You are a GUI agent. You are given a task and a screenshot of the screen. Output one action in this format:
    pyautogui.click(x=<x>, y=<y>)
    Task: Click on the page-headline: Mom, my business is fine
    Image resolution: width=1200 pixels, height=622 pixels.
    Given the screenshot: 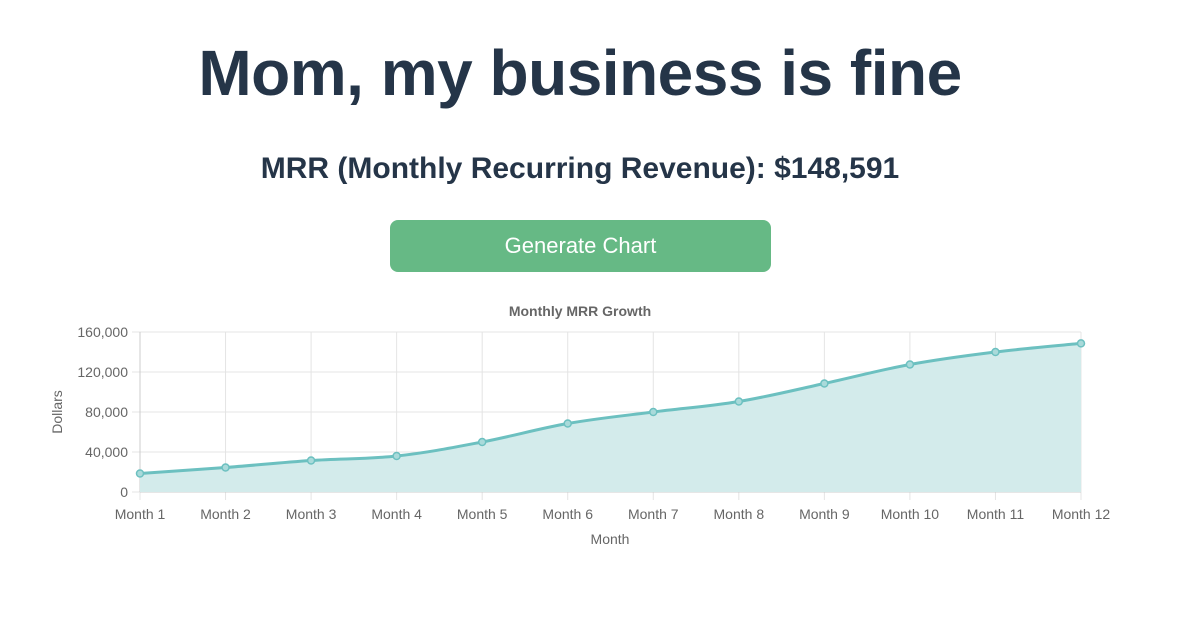 What is the action you would take?
    pyautogui.click(x=580, y=73)
    